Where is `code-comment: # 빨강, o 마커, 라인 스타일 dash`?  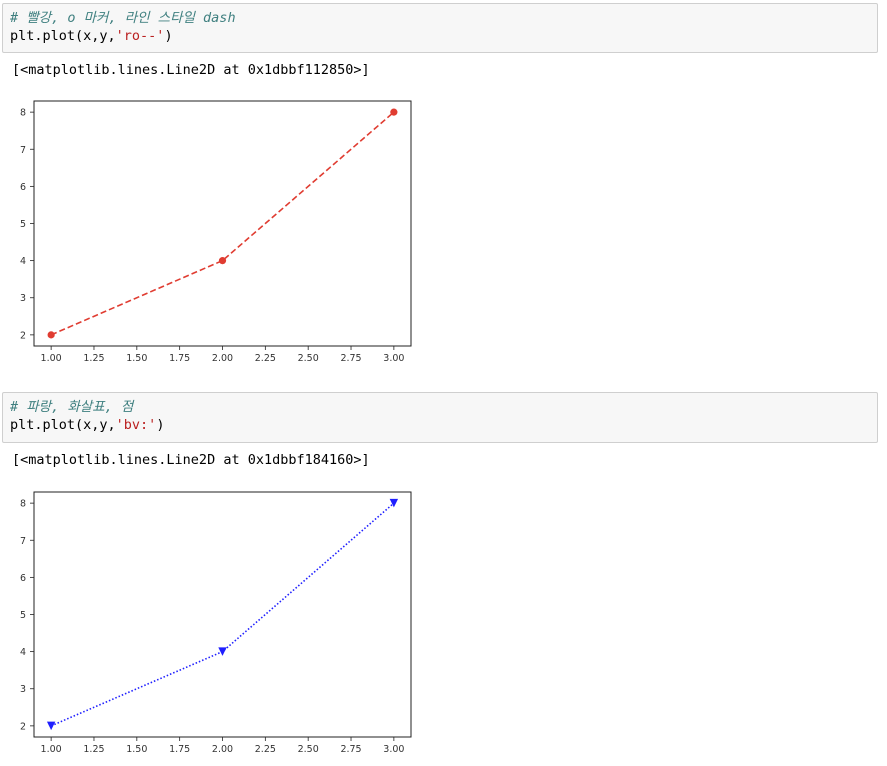 code-comment: # 빨강, o 마커, 라인 스타일 dash is located at coordinates (123, 18).